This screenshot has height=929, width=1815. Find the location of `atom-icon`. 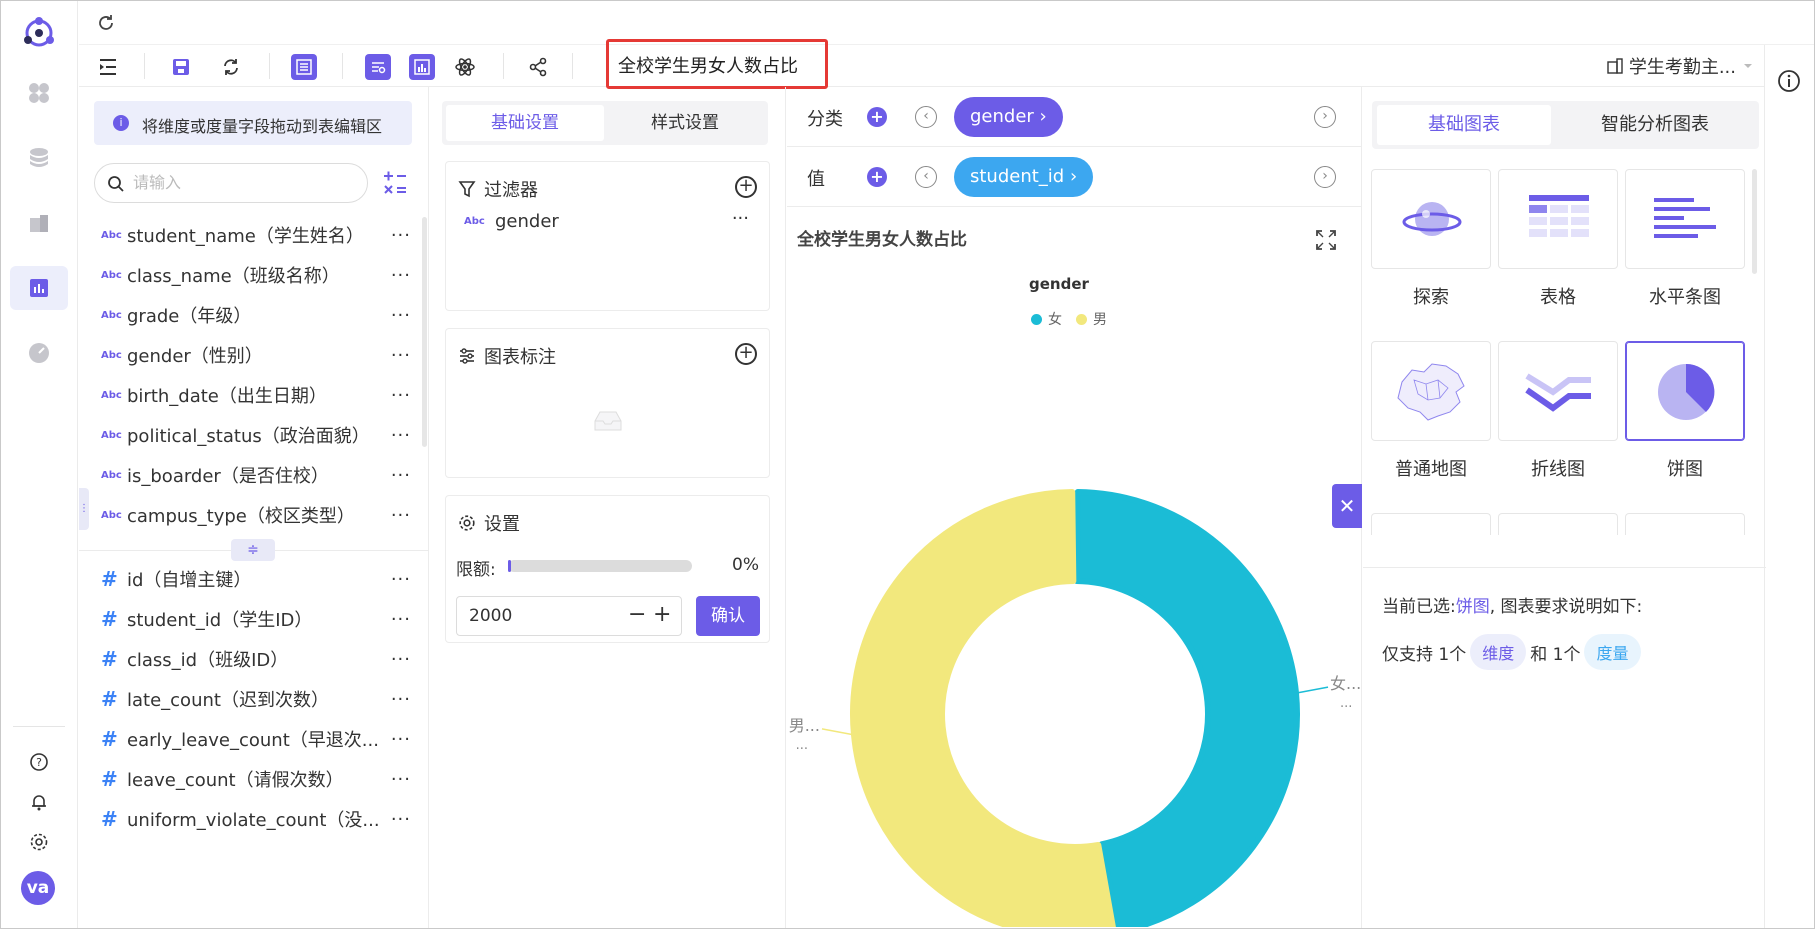

atom-icon is located at coordinates (465, 67).